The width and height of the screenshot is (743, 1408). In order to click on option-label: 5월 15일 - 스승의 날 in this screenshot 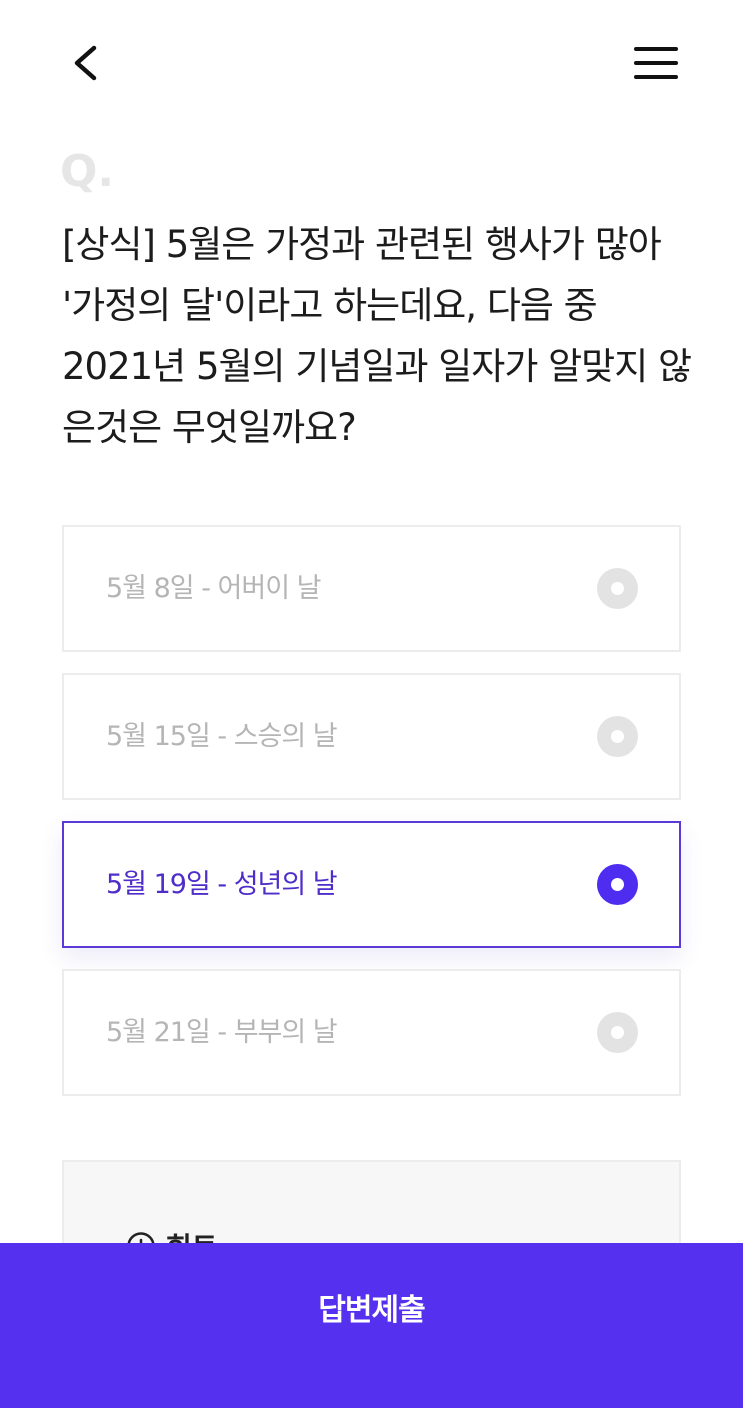, I will do `click(222, 736)`.